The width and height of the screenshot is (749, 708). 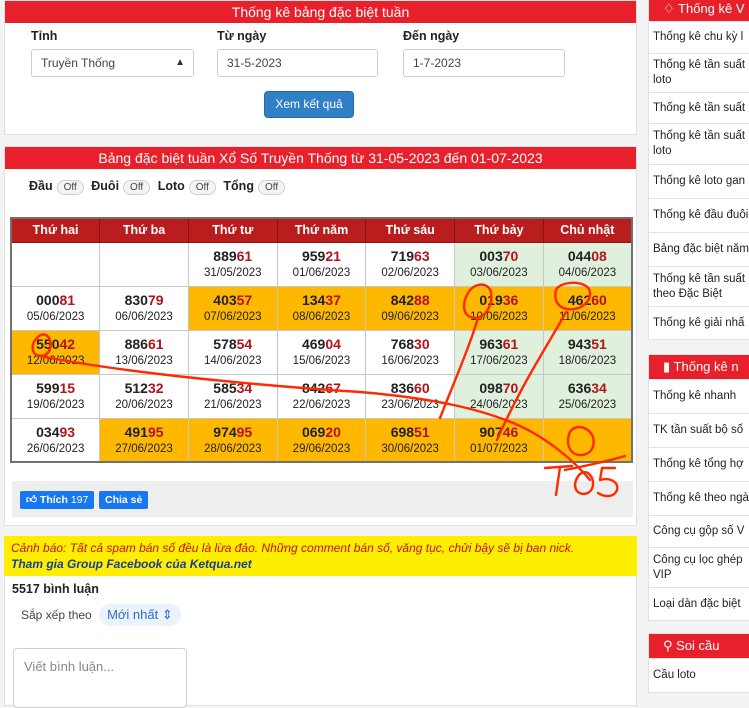 I want to click on draw-date: 25/06/2023, so click(x=587, y=405).